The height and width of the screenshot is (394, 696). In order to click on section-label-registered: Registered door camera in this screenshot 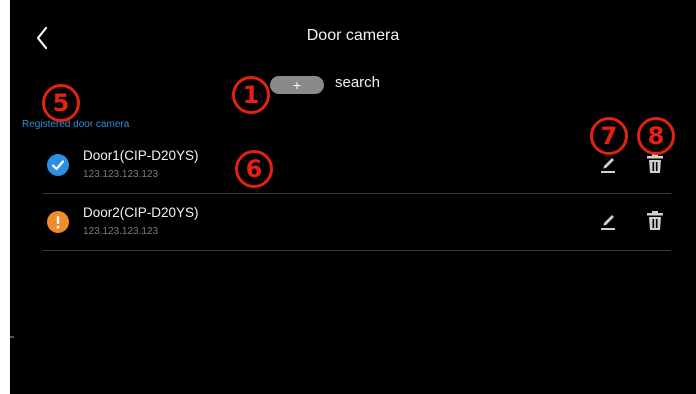, I will do `click(76, 124)`.